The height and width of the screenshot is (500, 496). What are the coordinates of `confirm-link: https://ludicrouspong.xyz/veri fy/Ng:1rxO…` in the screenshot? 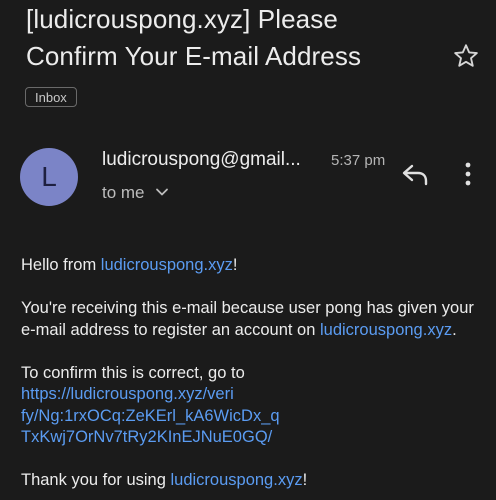 It's located at (150, 415).